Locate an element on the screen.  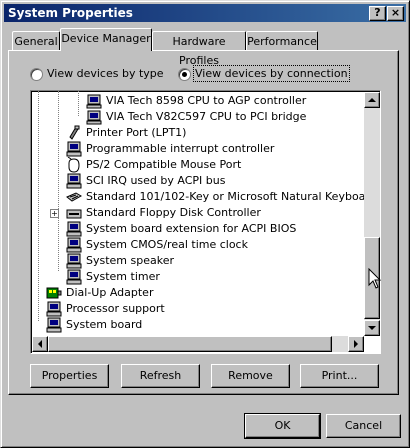
tab-hardware-profiles: Hardware Profiles is located at coordinates (199, 49).